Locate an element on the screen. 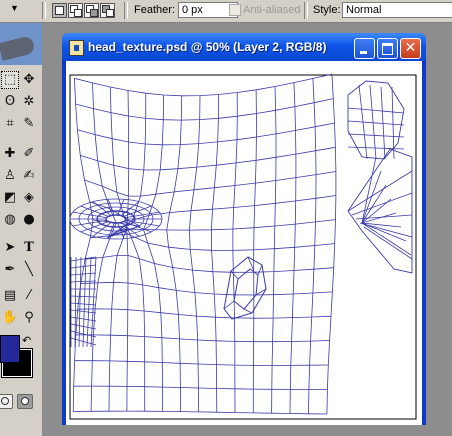  foreground-color-swatch is located at coordinates (10, 349).